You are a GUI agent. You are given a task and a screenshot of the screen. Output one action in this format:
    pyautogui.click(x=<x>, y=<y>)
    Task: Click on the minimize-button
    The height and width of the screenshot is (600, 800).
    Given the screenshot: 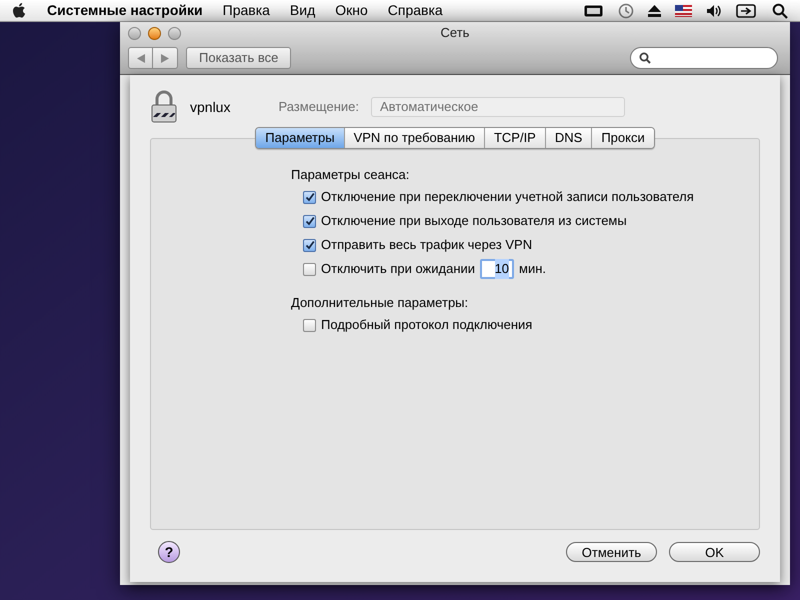 What is the action you would take?
    pyautogui.click(x=154, y=33)
    